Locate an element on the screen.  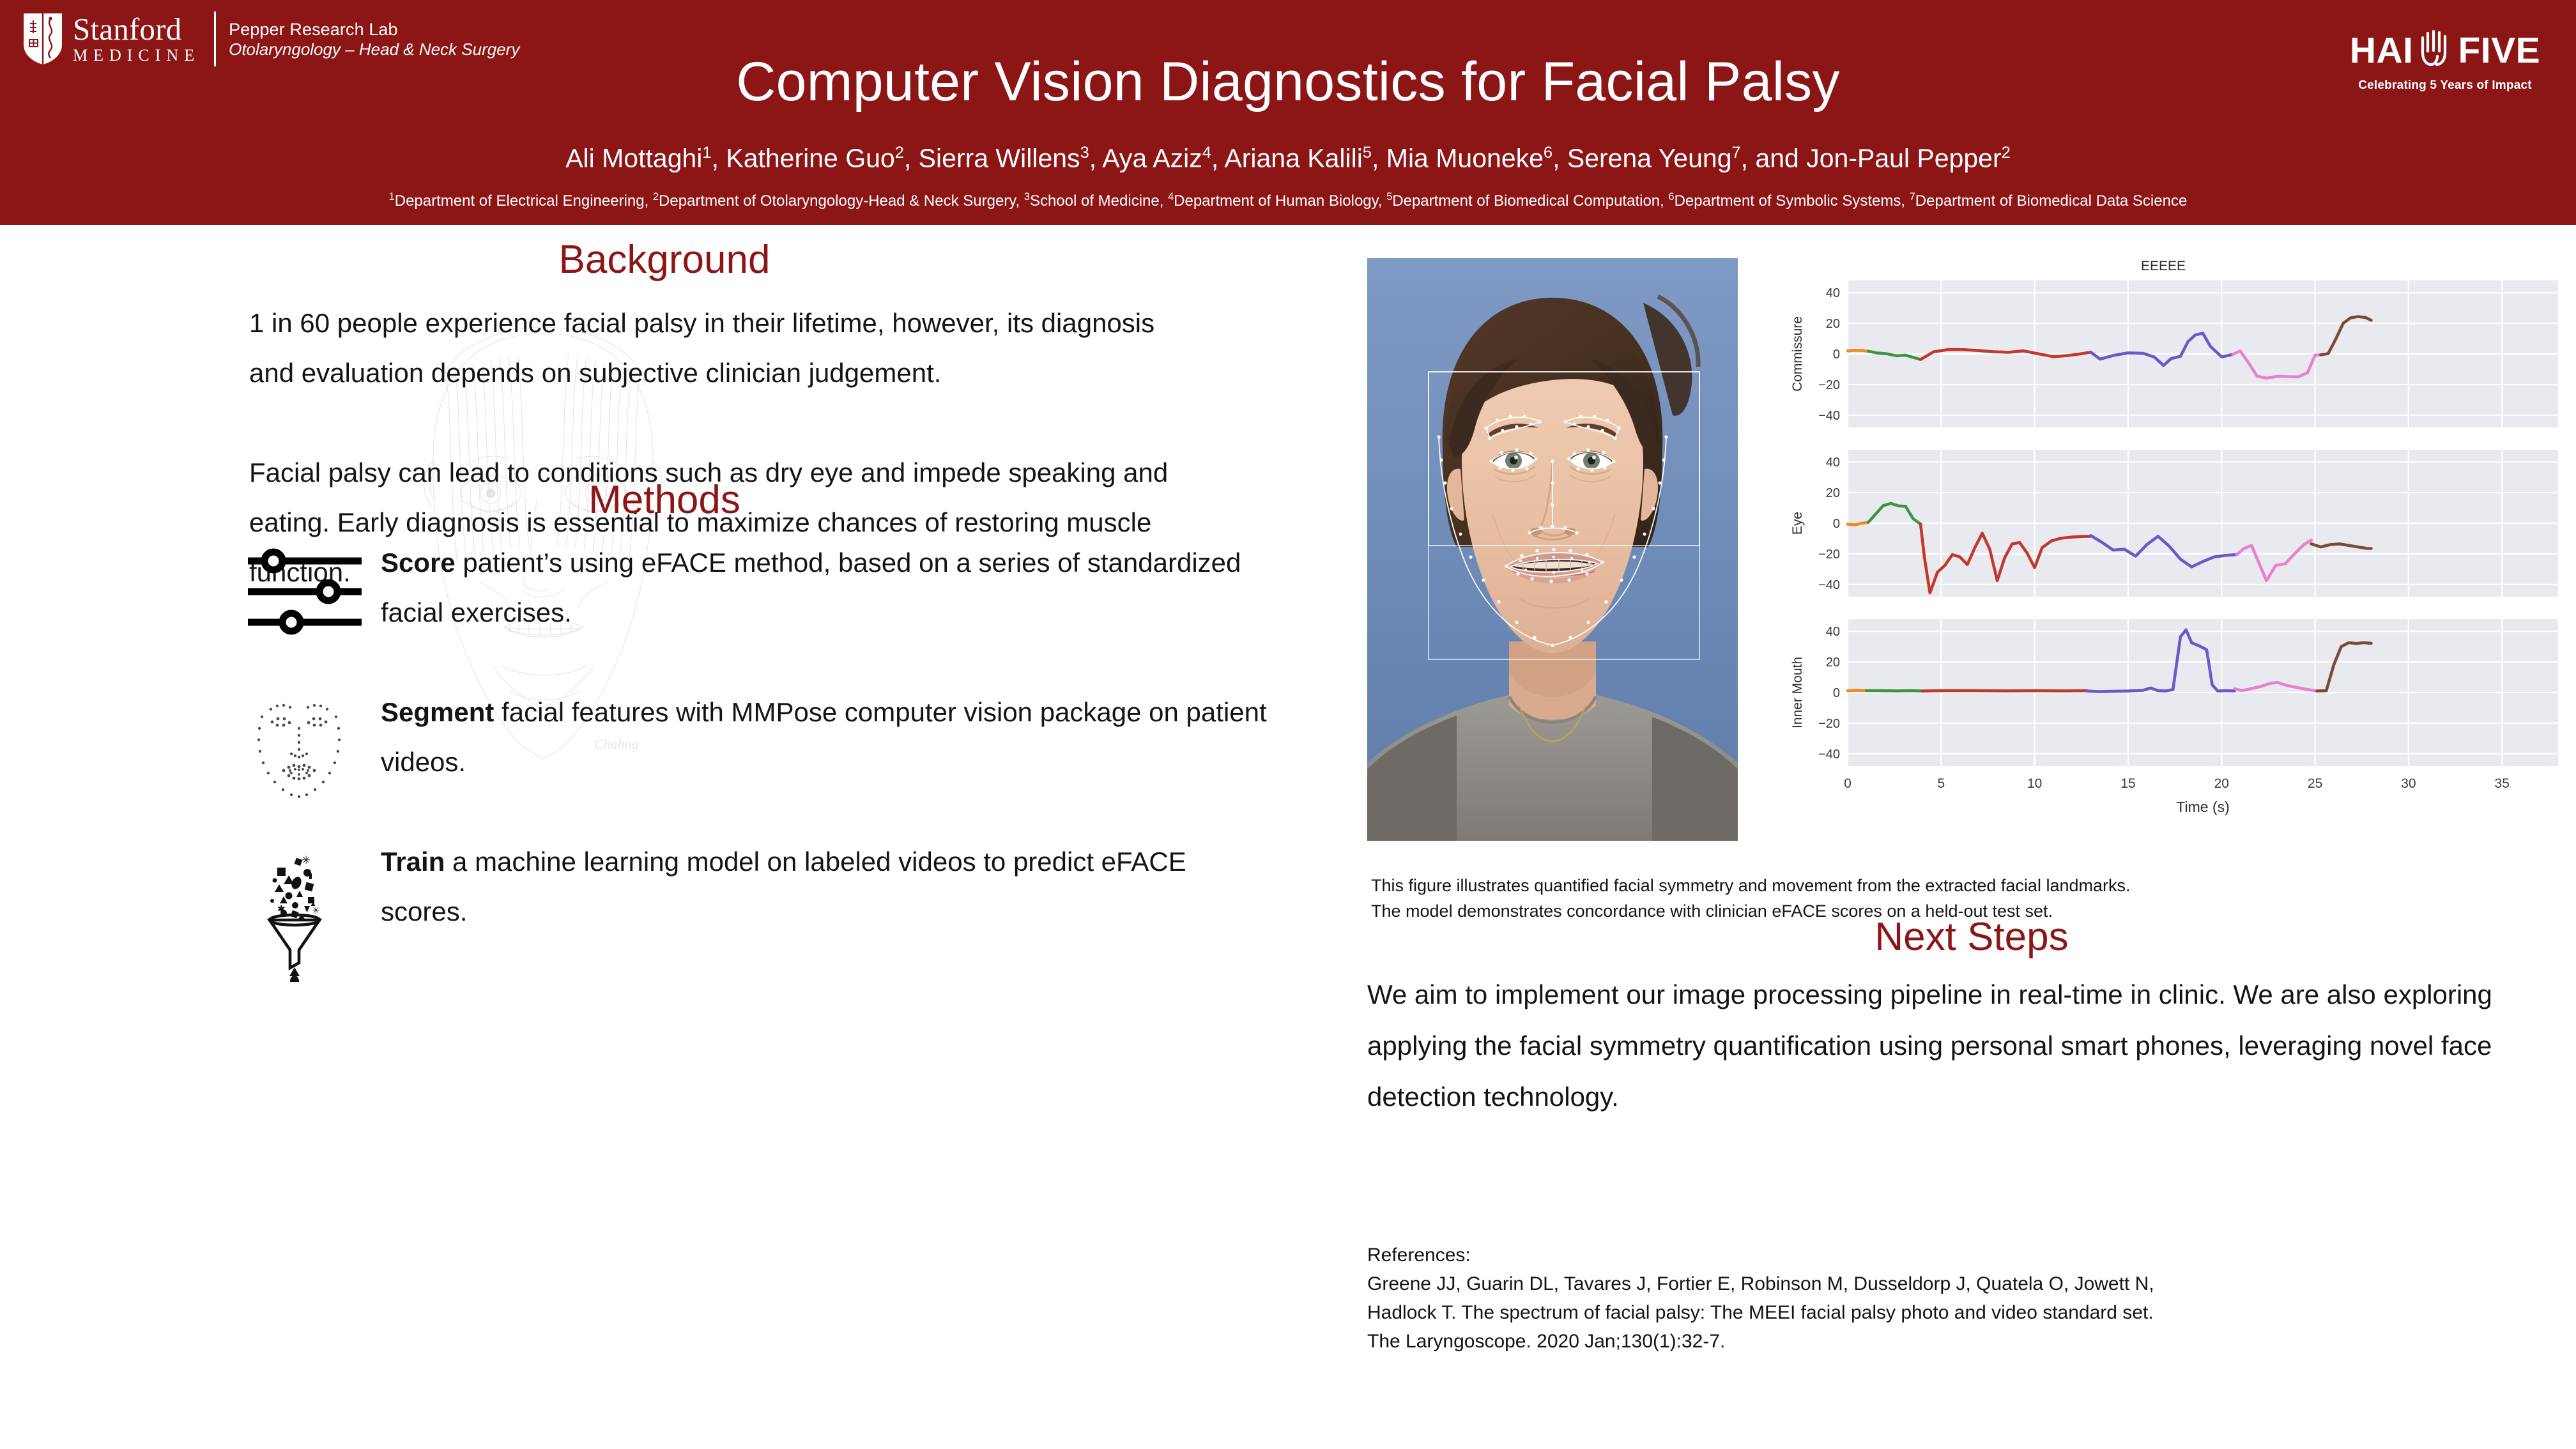
chart-y-axis-label: Commissure is located at coordinates (1797, 354).